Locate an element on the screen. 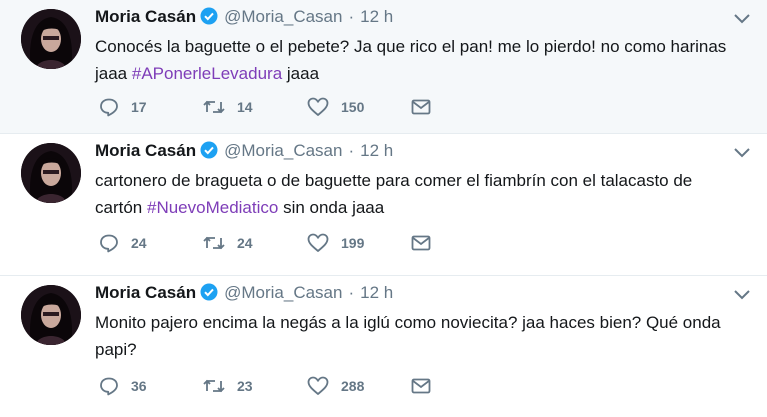  like-count: 199 is located at coordinates (353, 243).